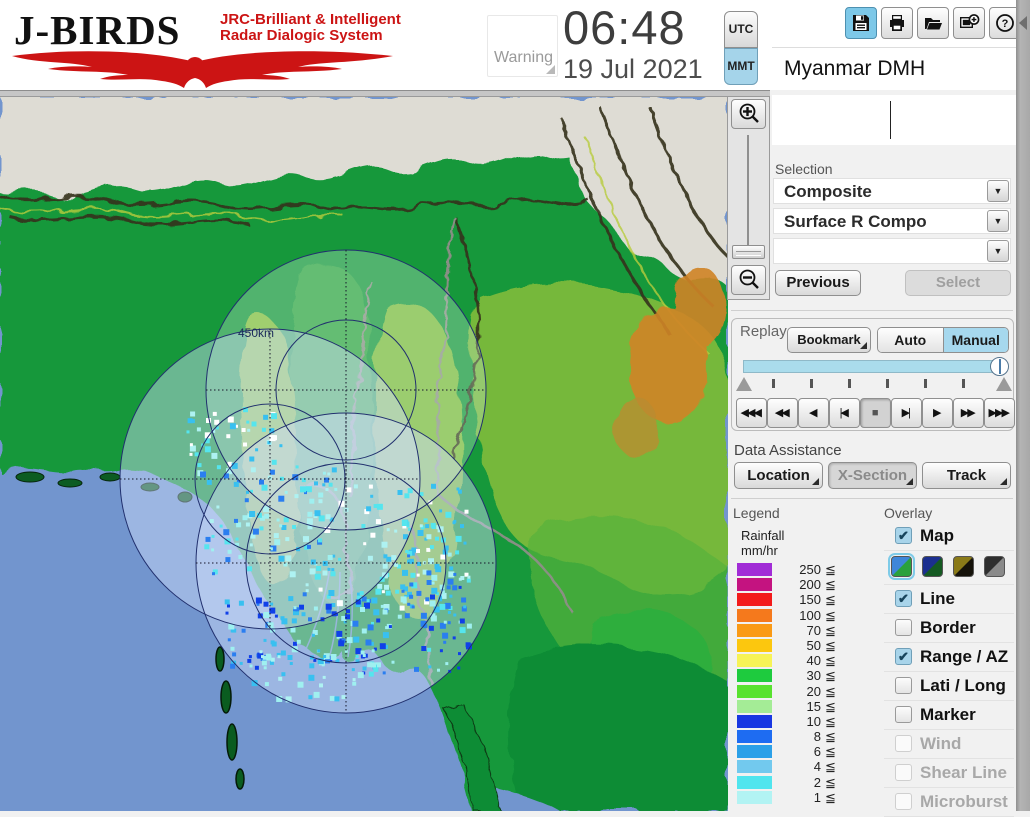  Describe the element at coordinates (994, 566) in the screenshot. I see `terrain-gray-swatch` at that location.